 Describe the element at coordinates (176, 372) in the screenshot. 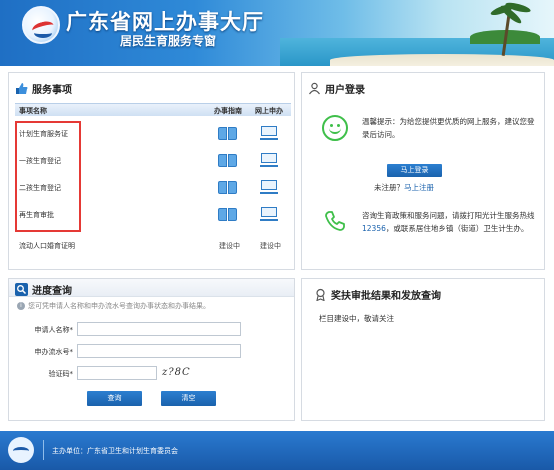

I see `captcha-image: z?8C` at that location.